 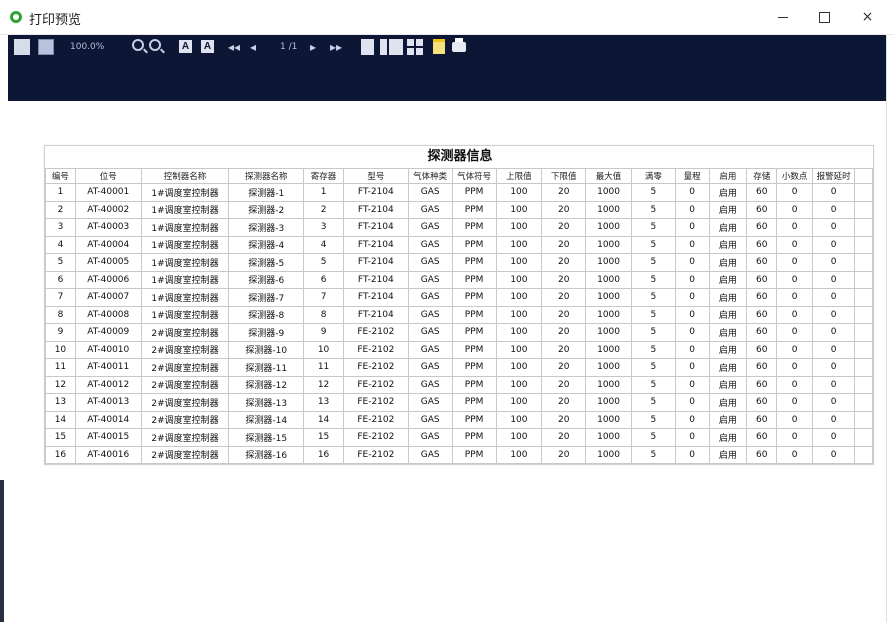 What do you see at coordinates (323, 209) in the screenshot?
I see `table-cell: 2` at bounding box center [323, 209].